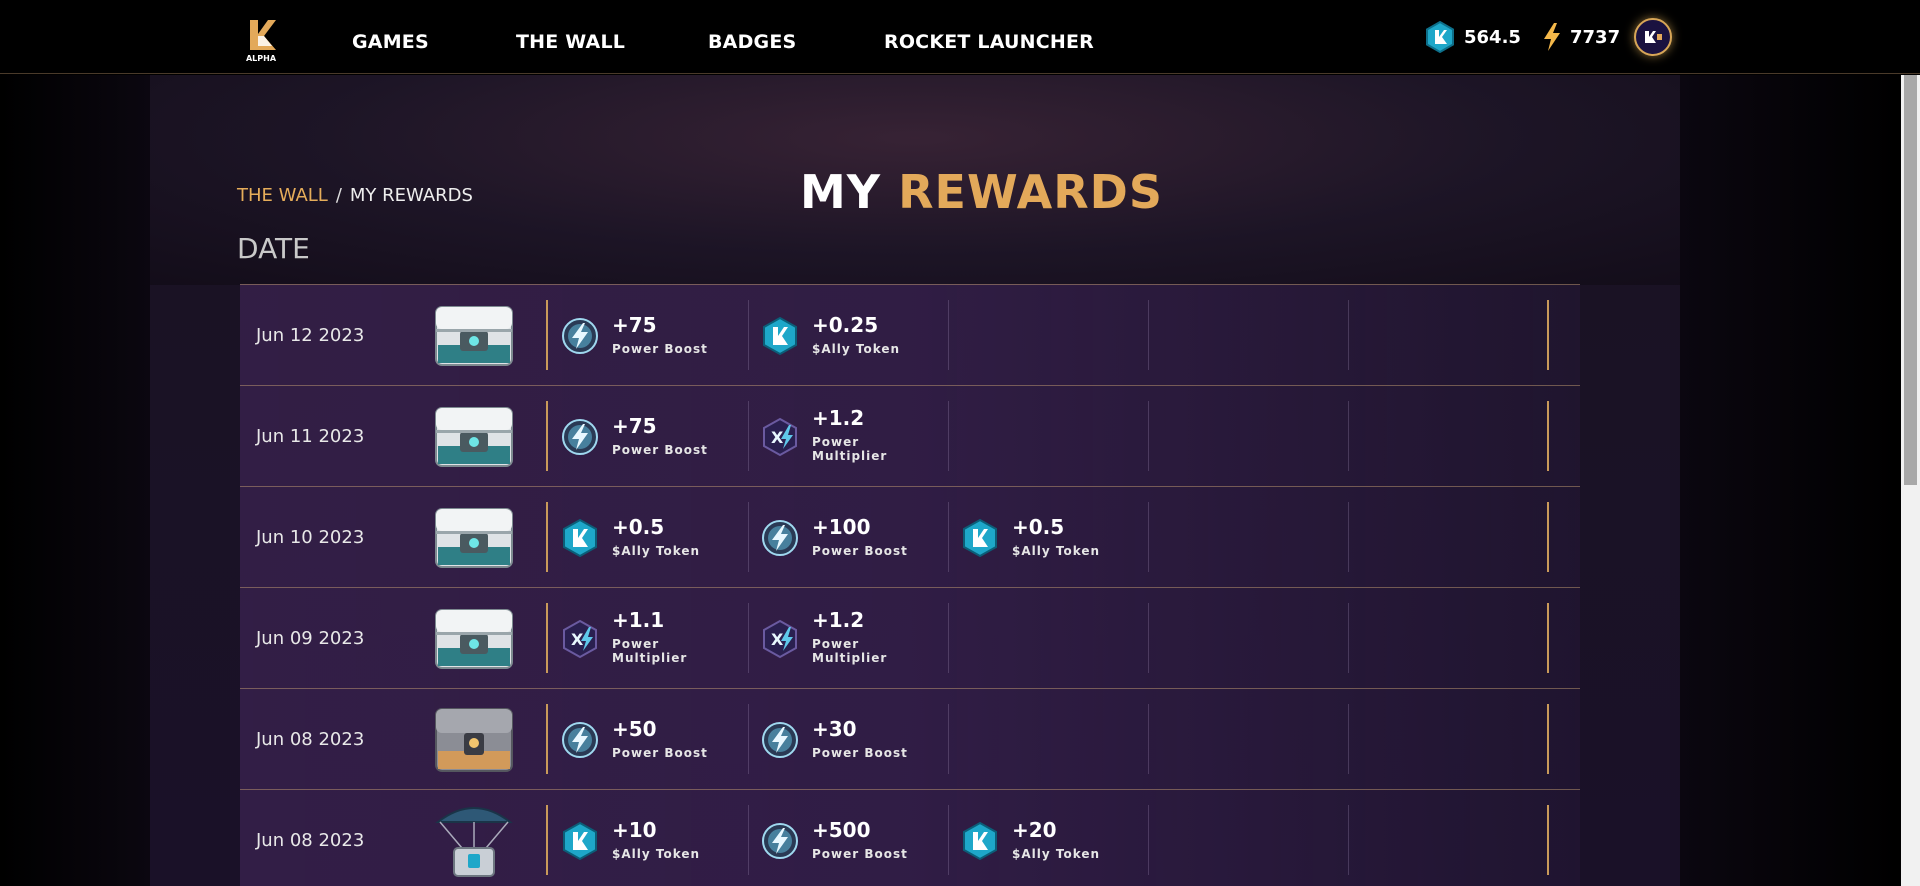 The image size is (1920, 886). What do you see at coordinates (310, 537) in the screenshot?
I see `row-date: Jun 10 2023` at bounding box center [310, 537].